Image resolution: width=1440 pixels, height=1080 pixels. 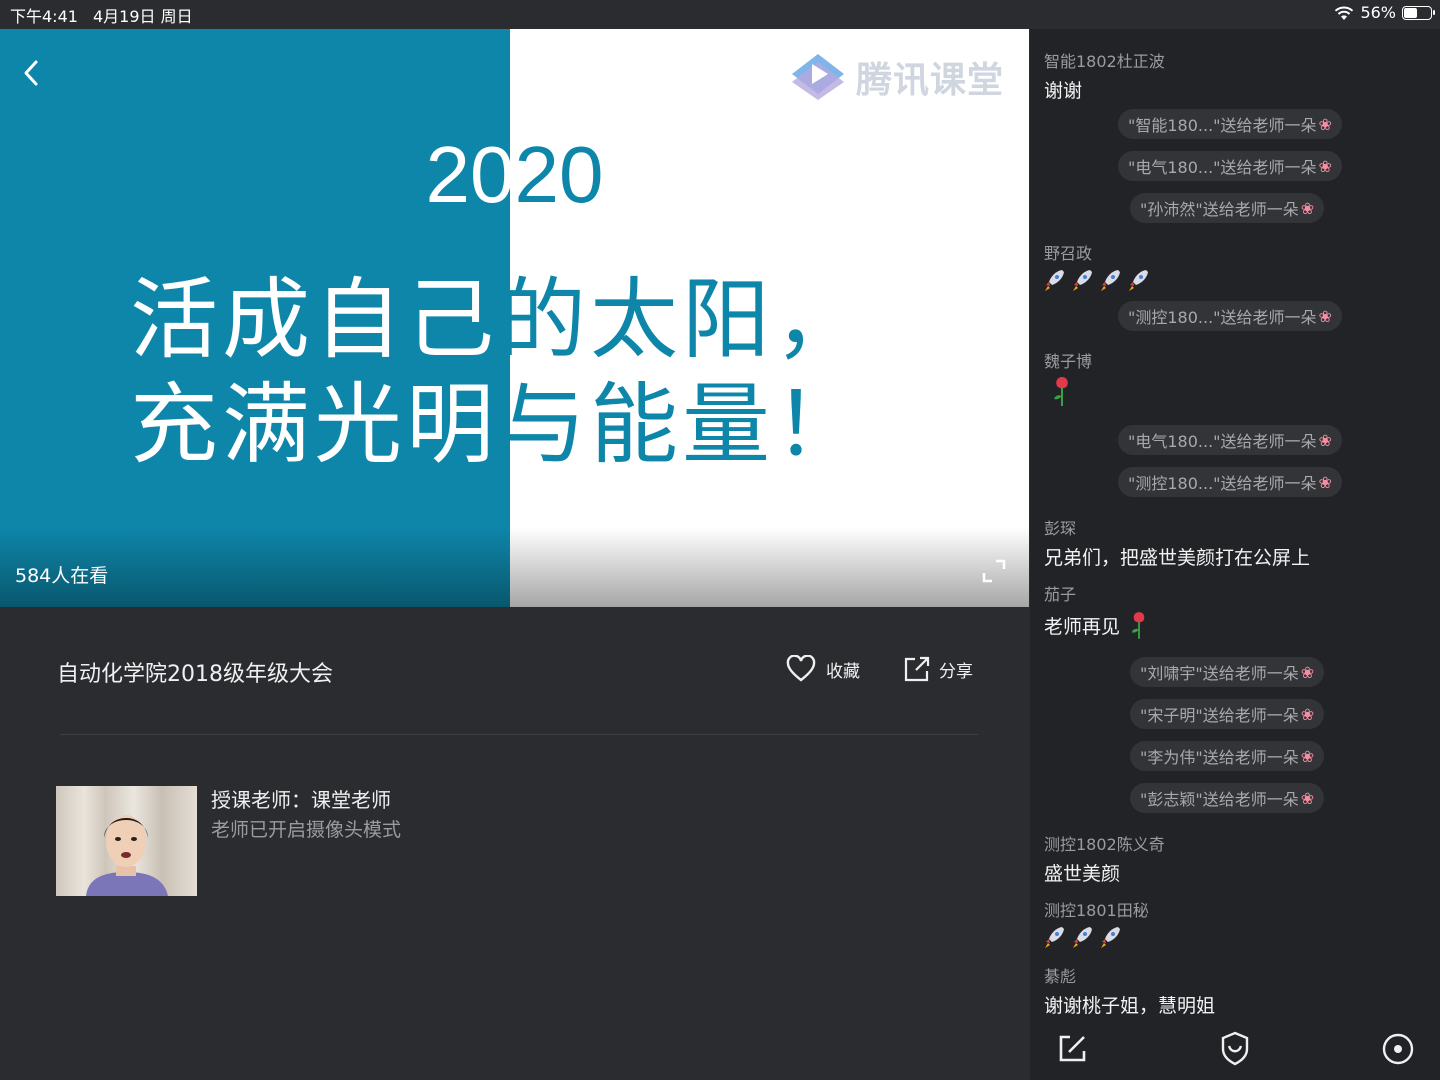 What do you see at coordinates (1068, 253) in the screenshot?
I see `chat-username: 野召政` at bounding box center [1068, 253].